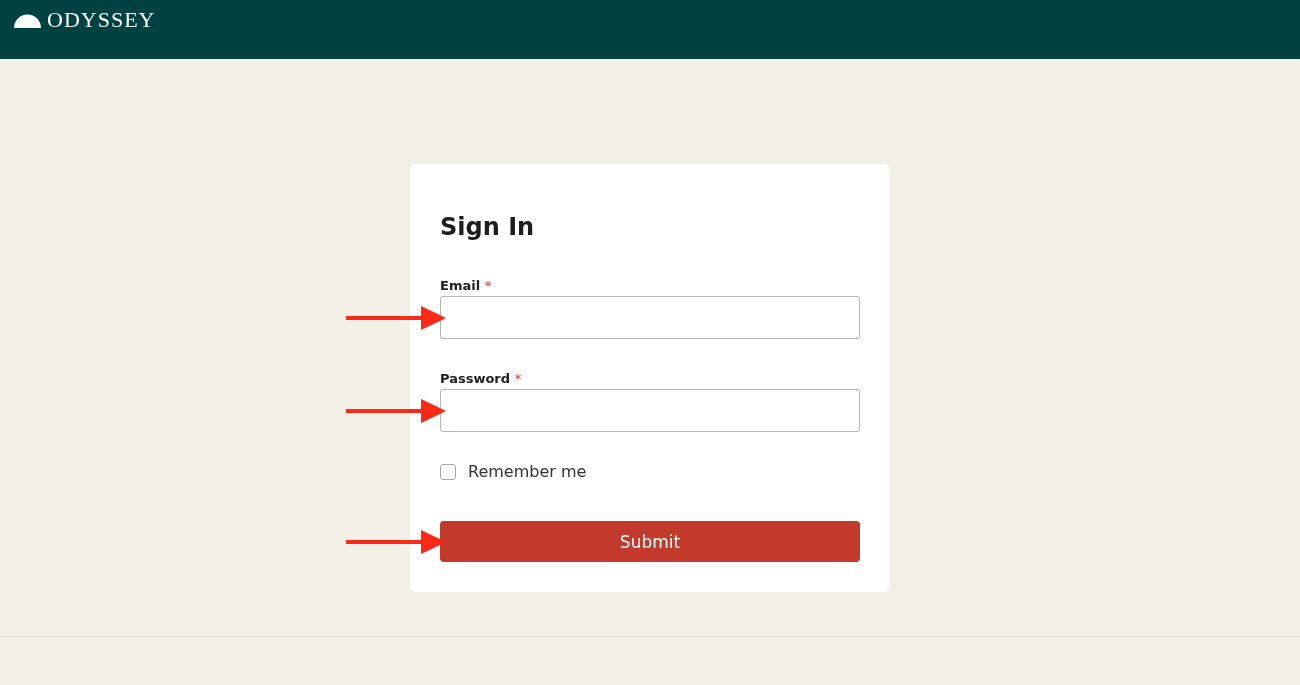  I want to click on remember-label: Remember me, so click(527, 471).